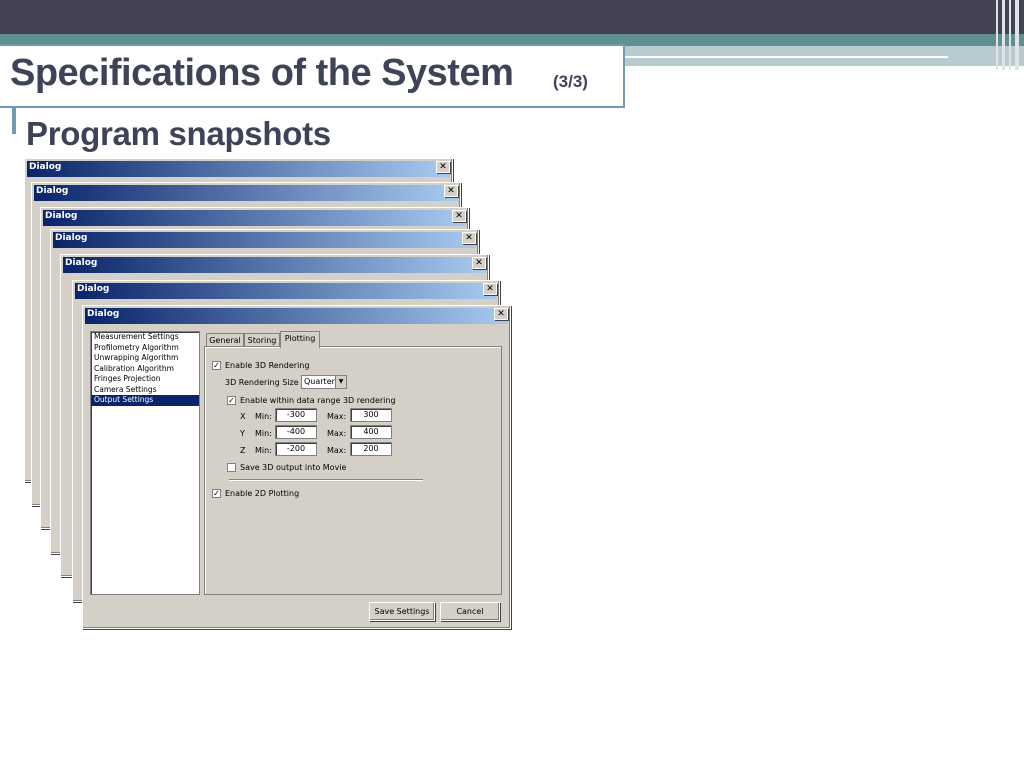 This screenshot has width=1024, height=768. What do you see at coordinates (326, 480) in the screenshot?
I see `panel-divider` at bounding box center [326, 480].